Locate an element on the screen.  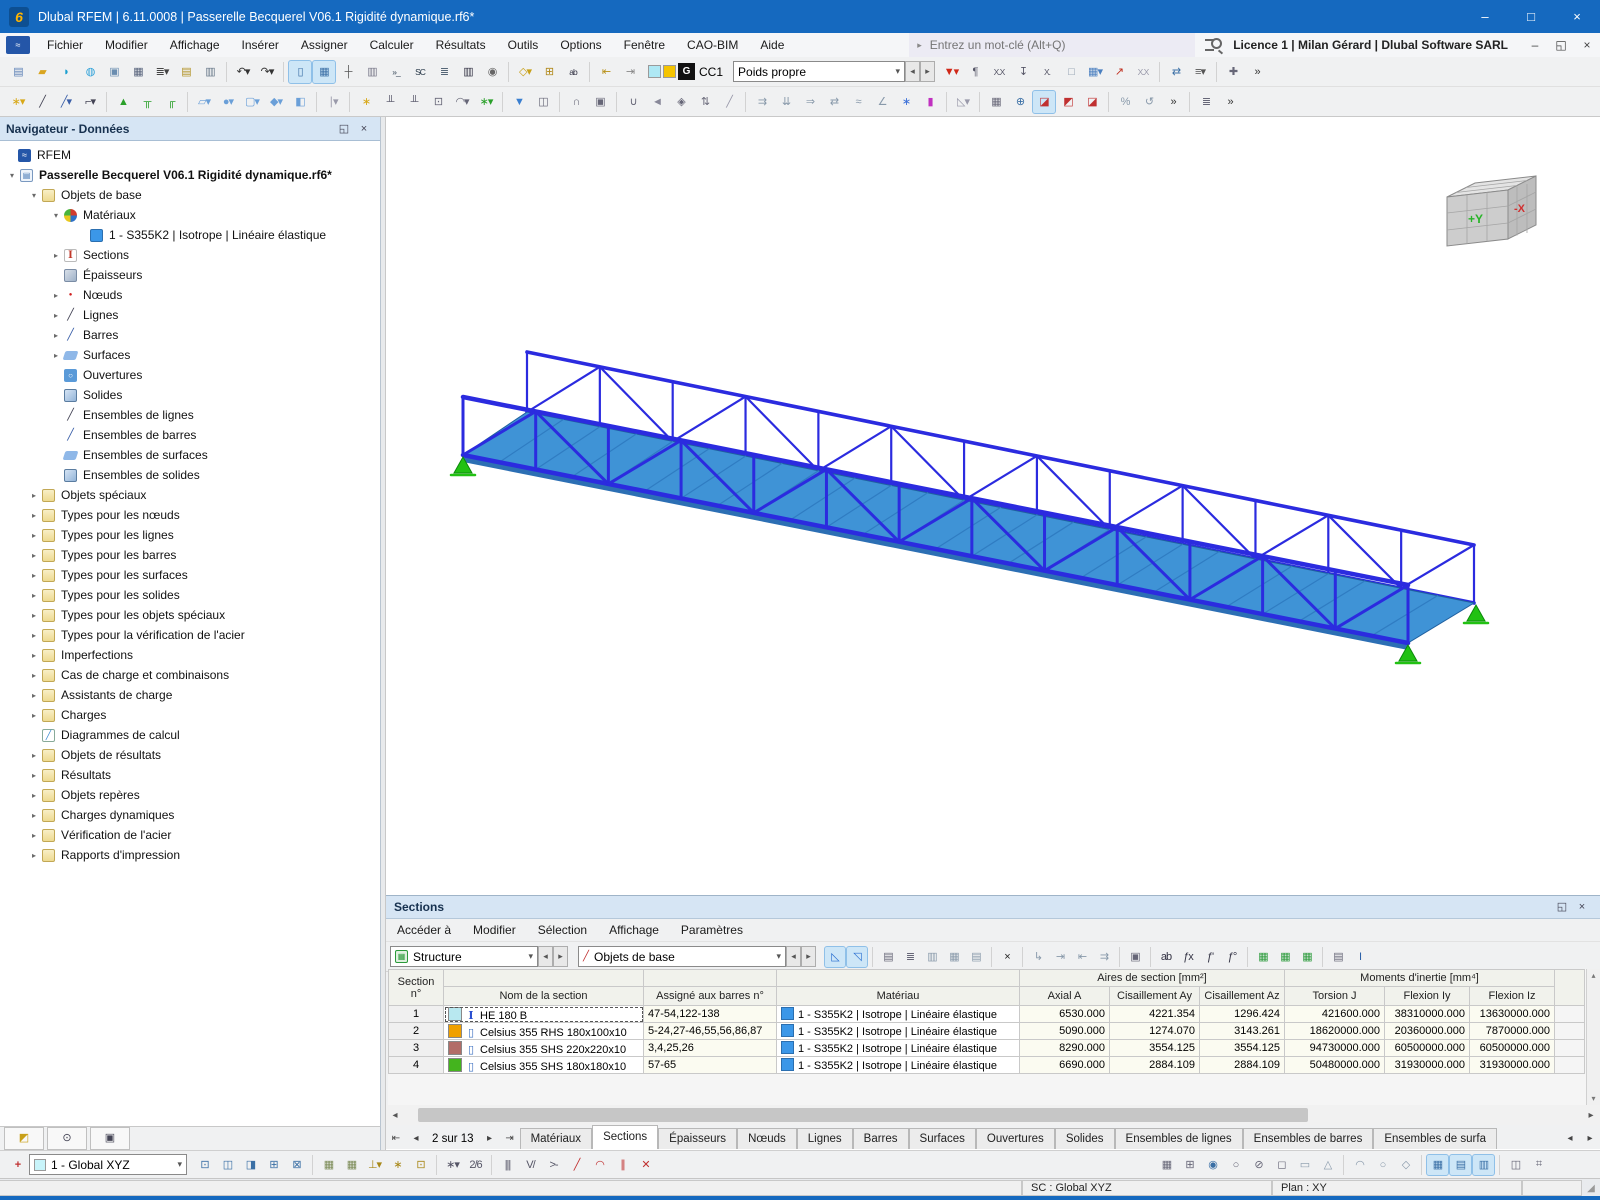
menu-item: Affichage is located at coordinates (195, 45).